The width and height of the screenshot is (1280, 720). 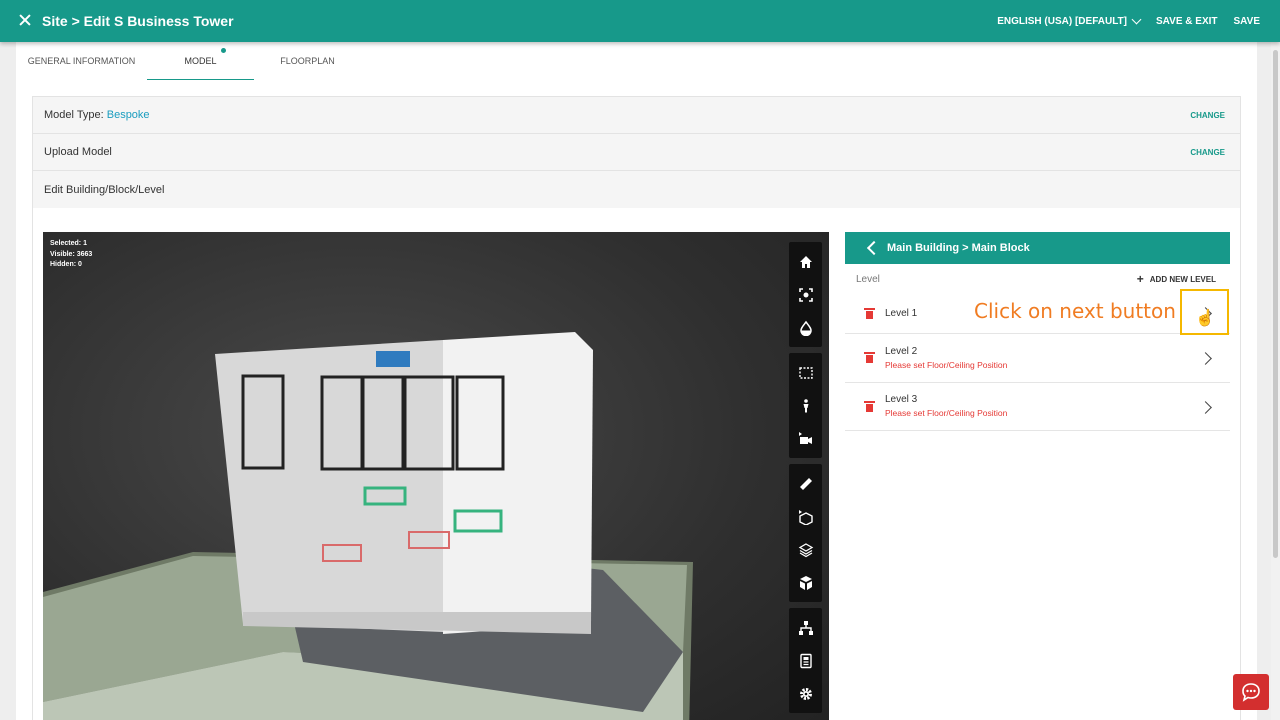 I want to click on xray-button, so click(x=805, y=327).